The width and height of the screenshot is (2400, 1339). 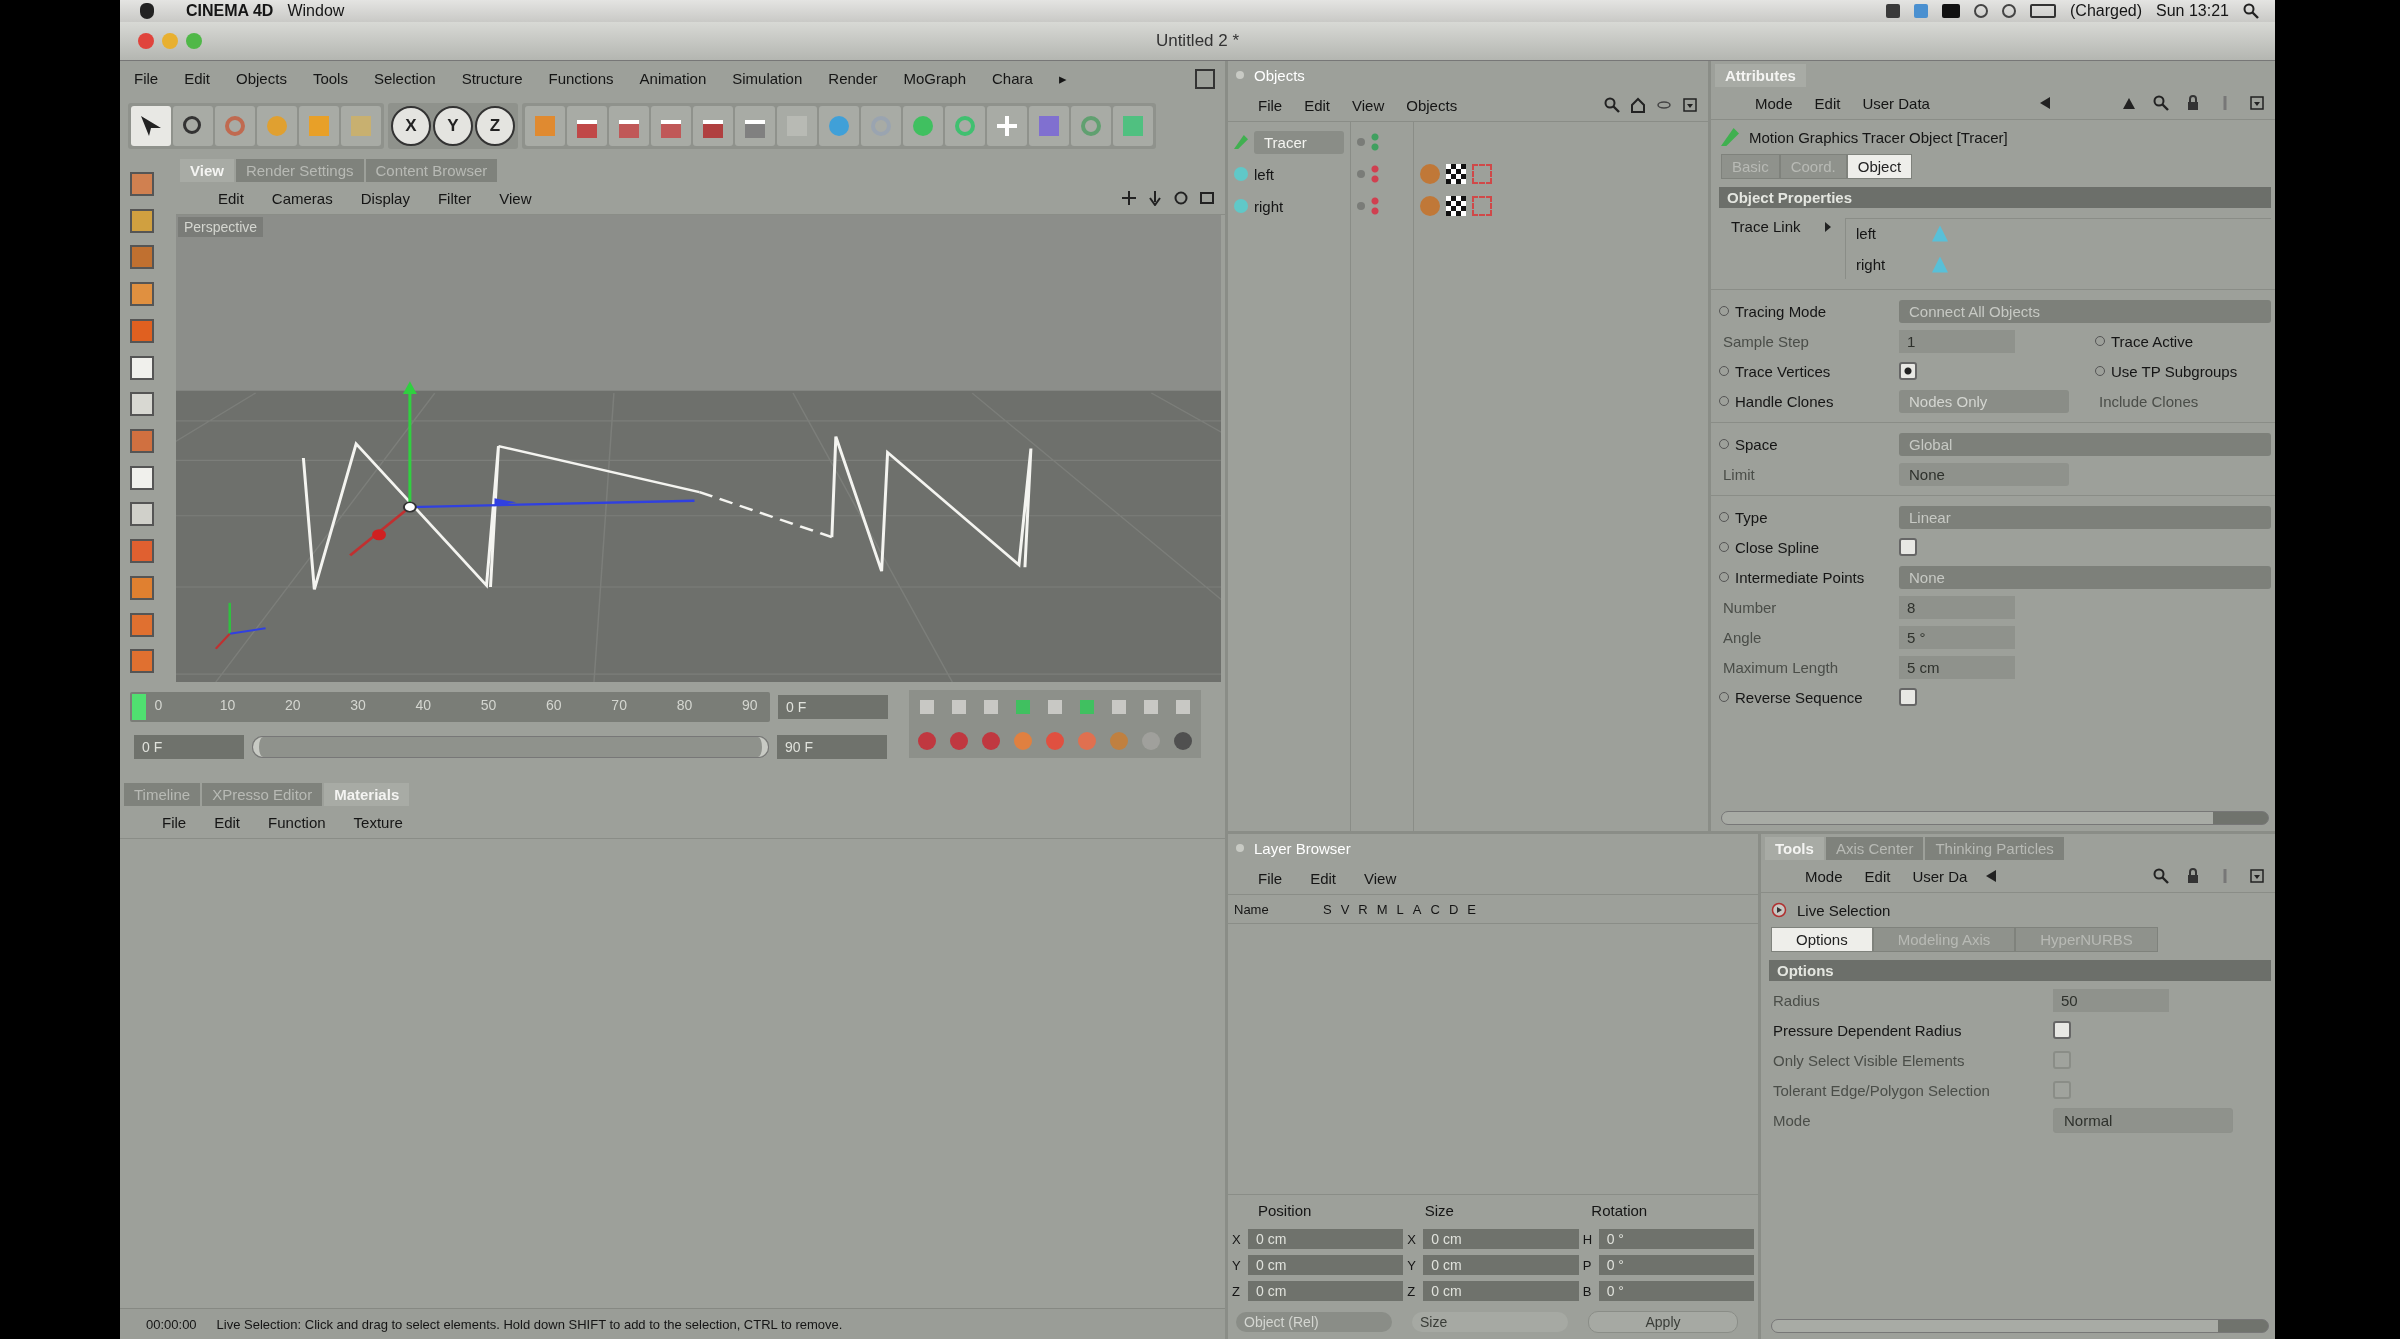 I want to click on volume-icon, so click(x=2009, y=11).